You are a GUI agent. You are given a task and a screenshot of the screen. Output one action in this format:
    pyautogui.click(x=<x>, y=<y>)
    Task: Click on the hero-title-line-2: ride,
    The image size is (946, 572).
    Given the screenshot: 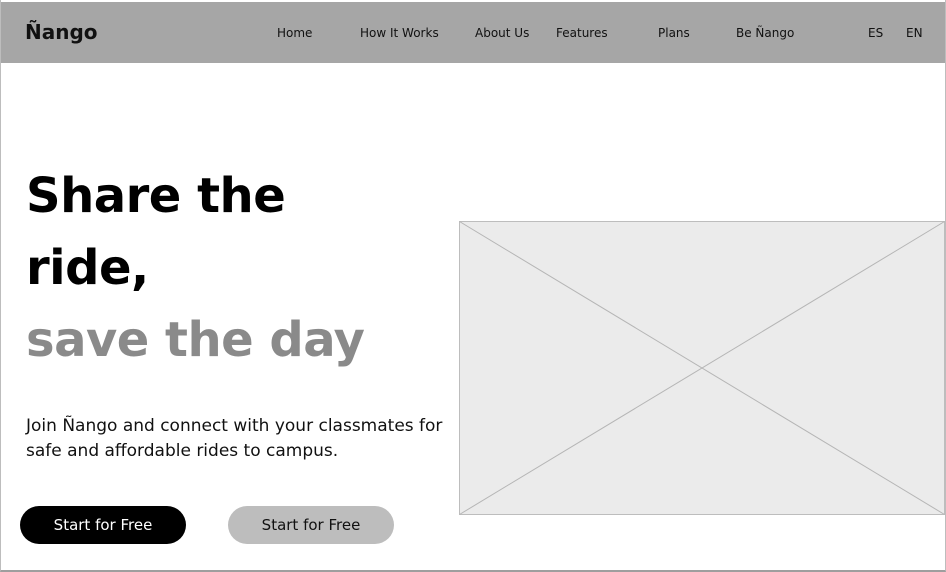 What is the action you would take?
    pyautogui.click(x=87, y=268)
    